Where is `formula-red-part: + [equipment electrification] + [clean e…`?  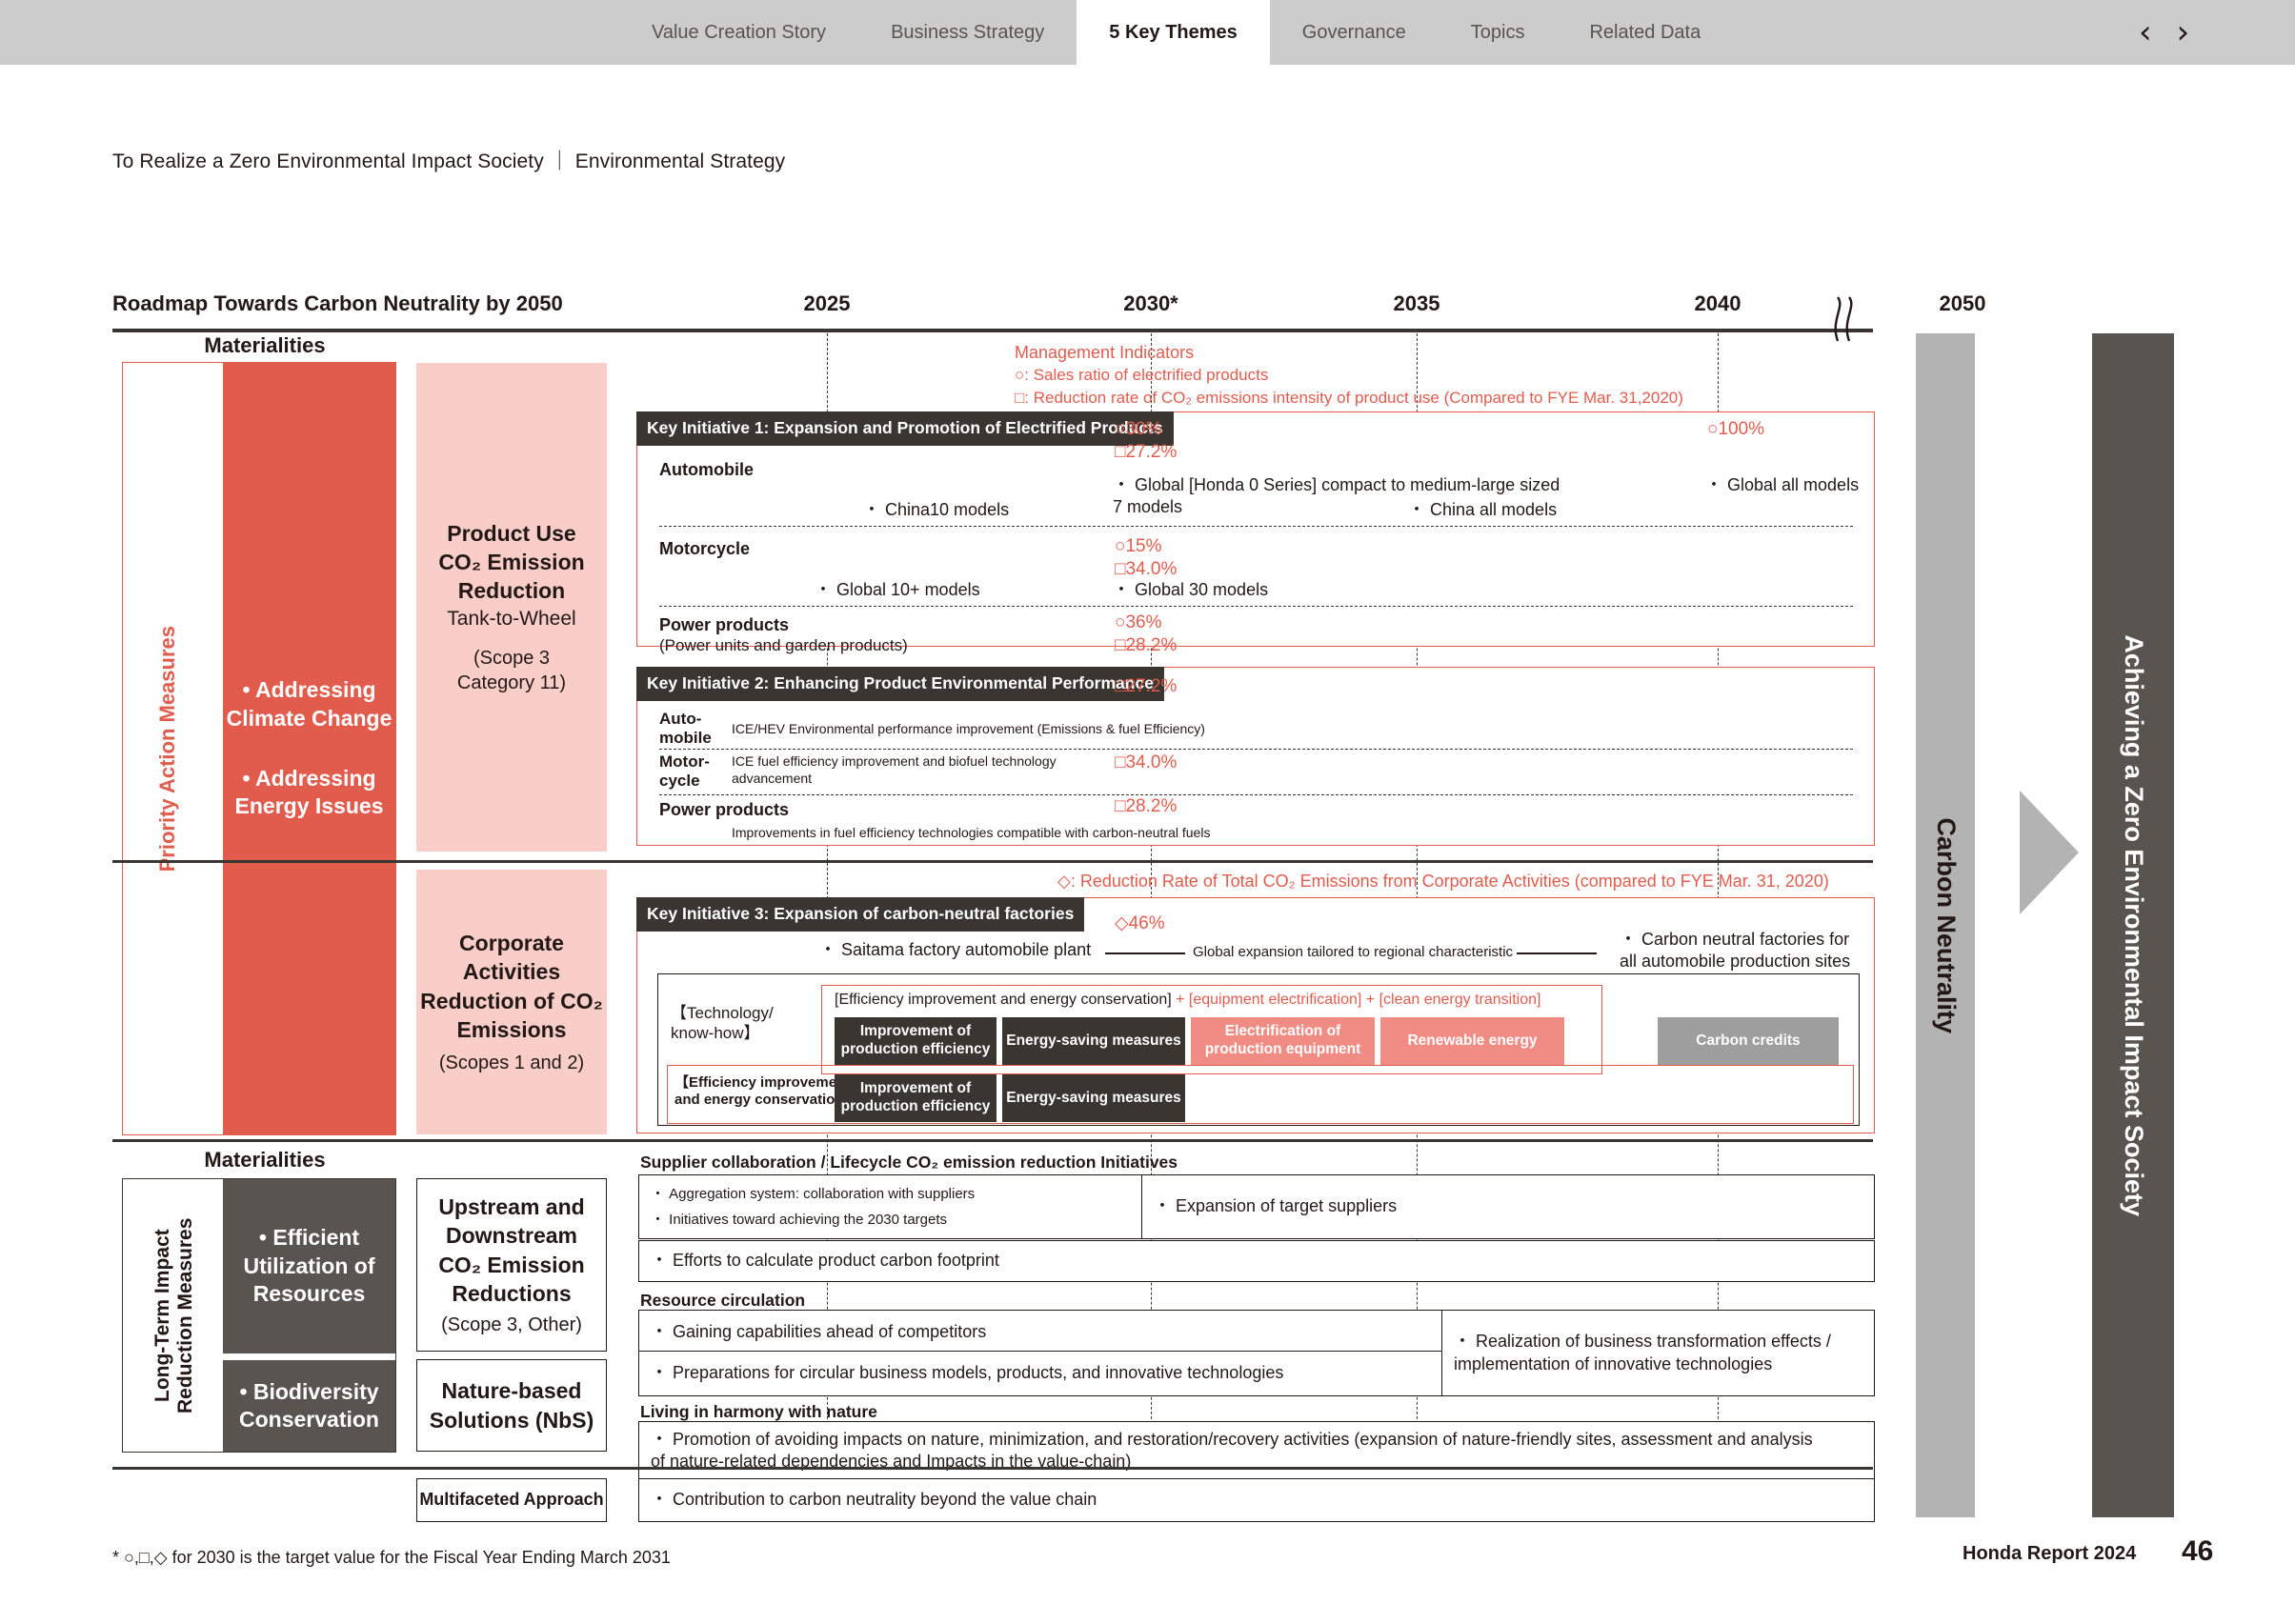
formula-red-part: + [equipment electrification] + [clean e… is located at coordinates (1356, 1000).